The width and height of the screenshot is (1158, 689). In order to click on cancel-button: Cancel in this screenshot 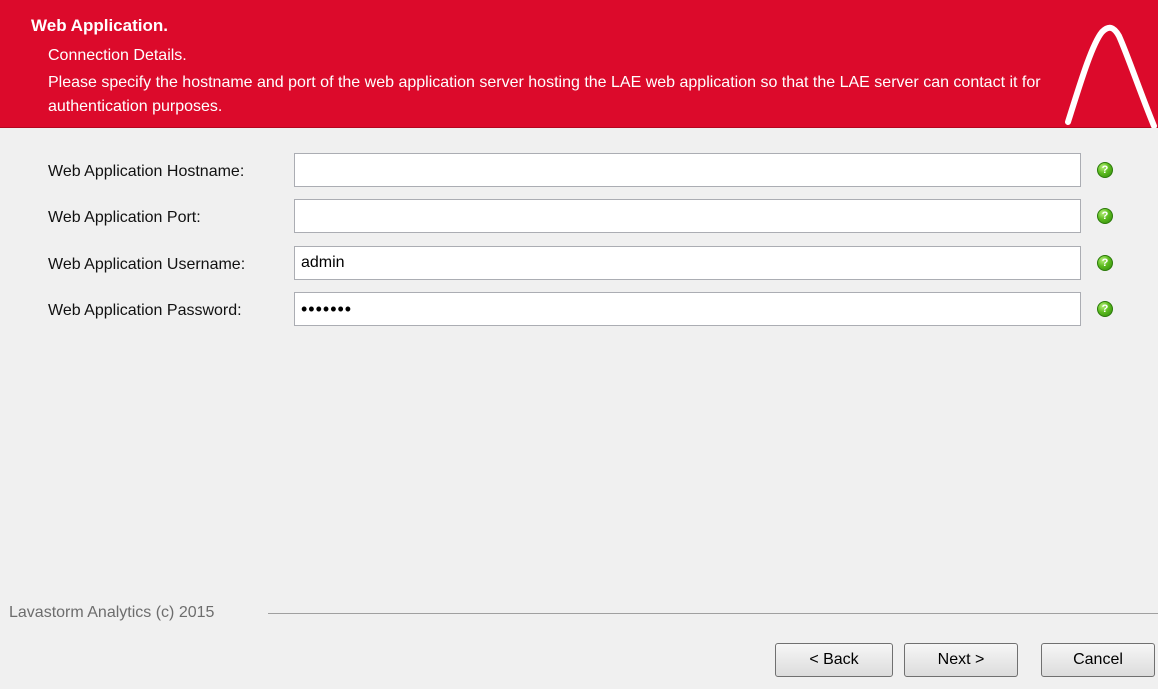, I will do `click(1098, 660)`.